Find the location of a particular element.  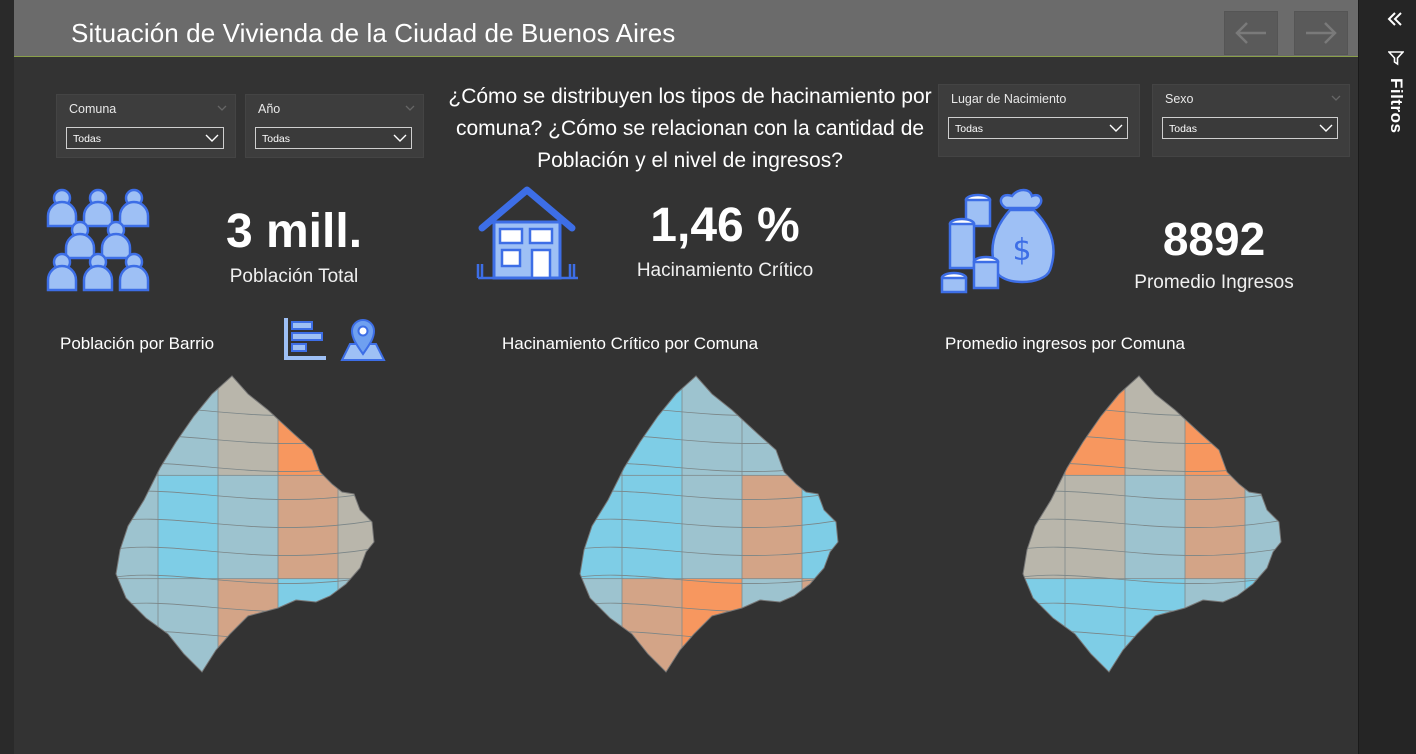

lugar-nacimiento-slicer: Lugar de Nacimiento Todas is located at coordinates (1039, 120).